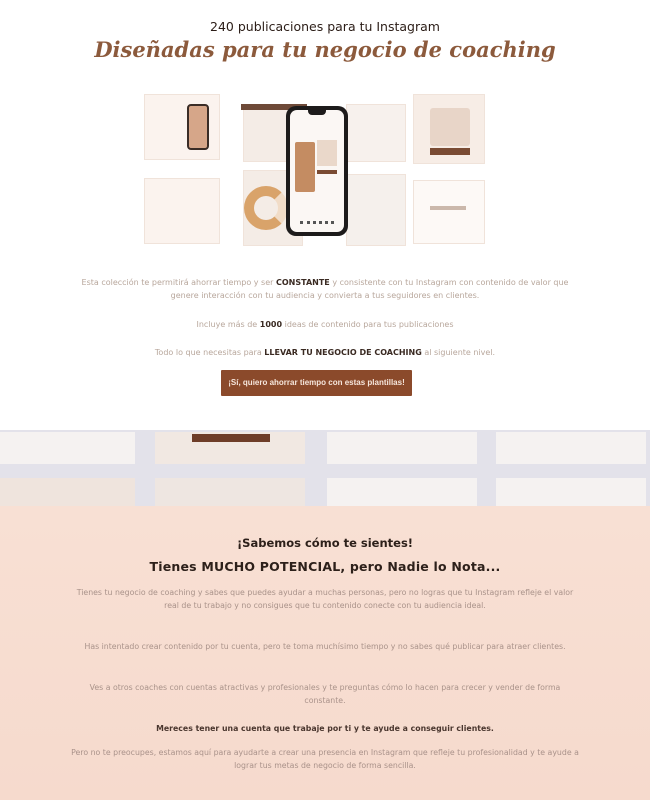 Image resolution: width=650 pixels, height=800 pixels. What do you see at coordinates (227, 324) in the screenshot?
I see `hero-ideas-pre: Incluye más de` at bounding box center [227, 324].